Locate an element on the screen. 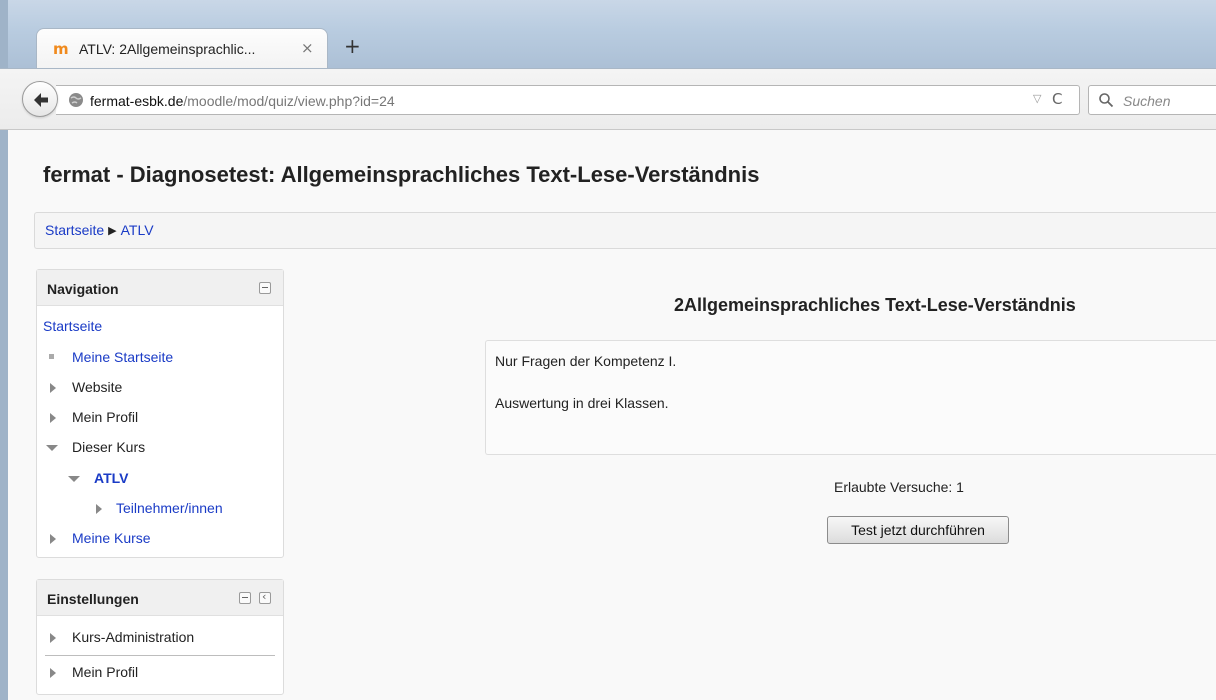 Image resolution: width=1216 pixels, height=700 pixels. reload-icon: C is located at coordinates (1057, 99).